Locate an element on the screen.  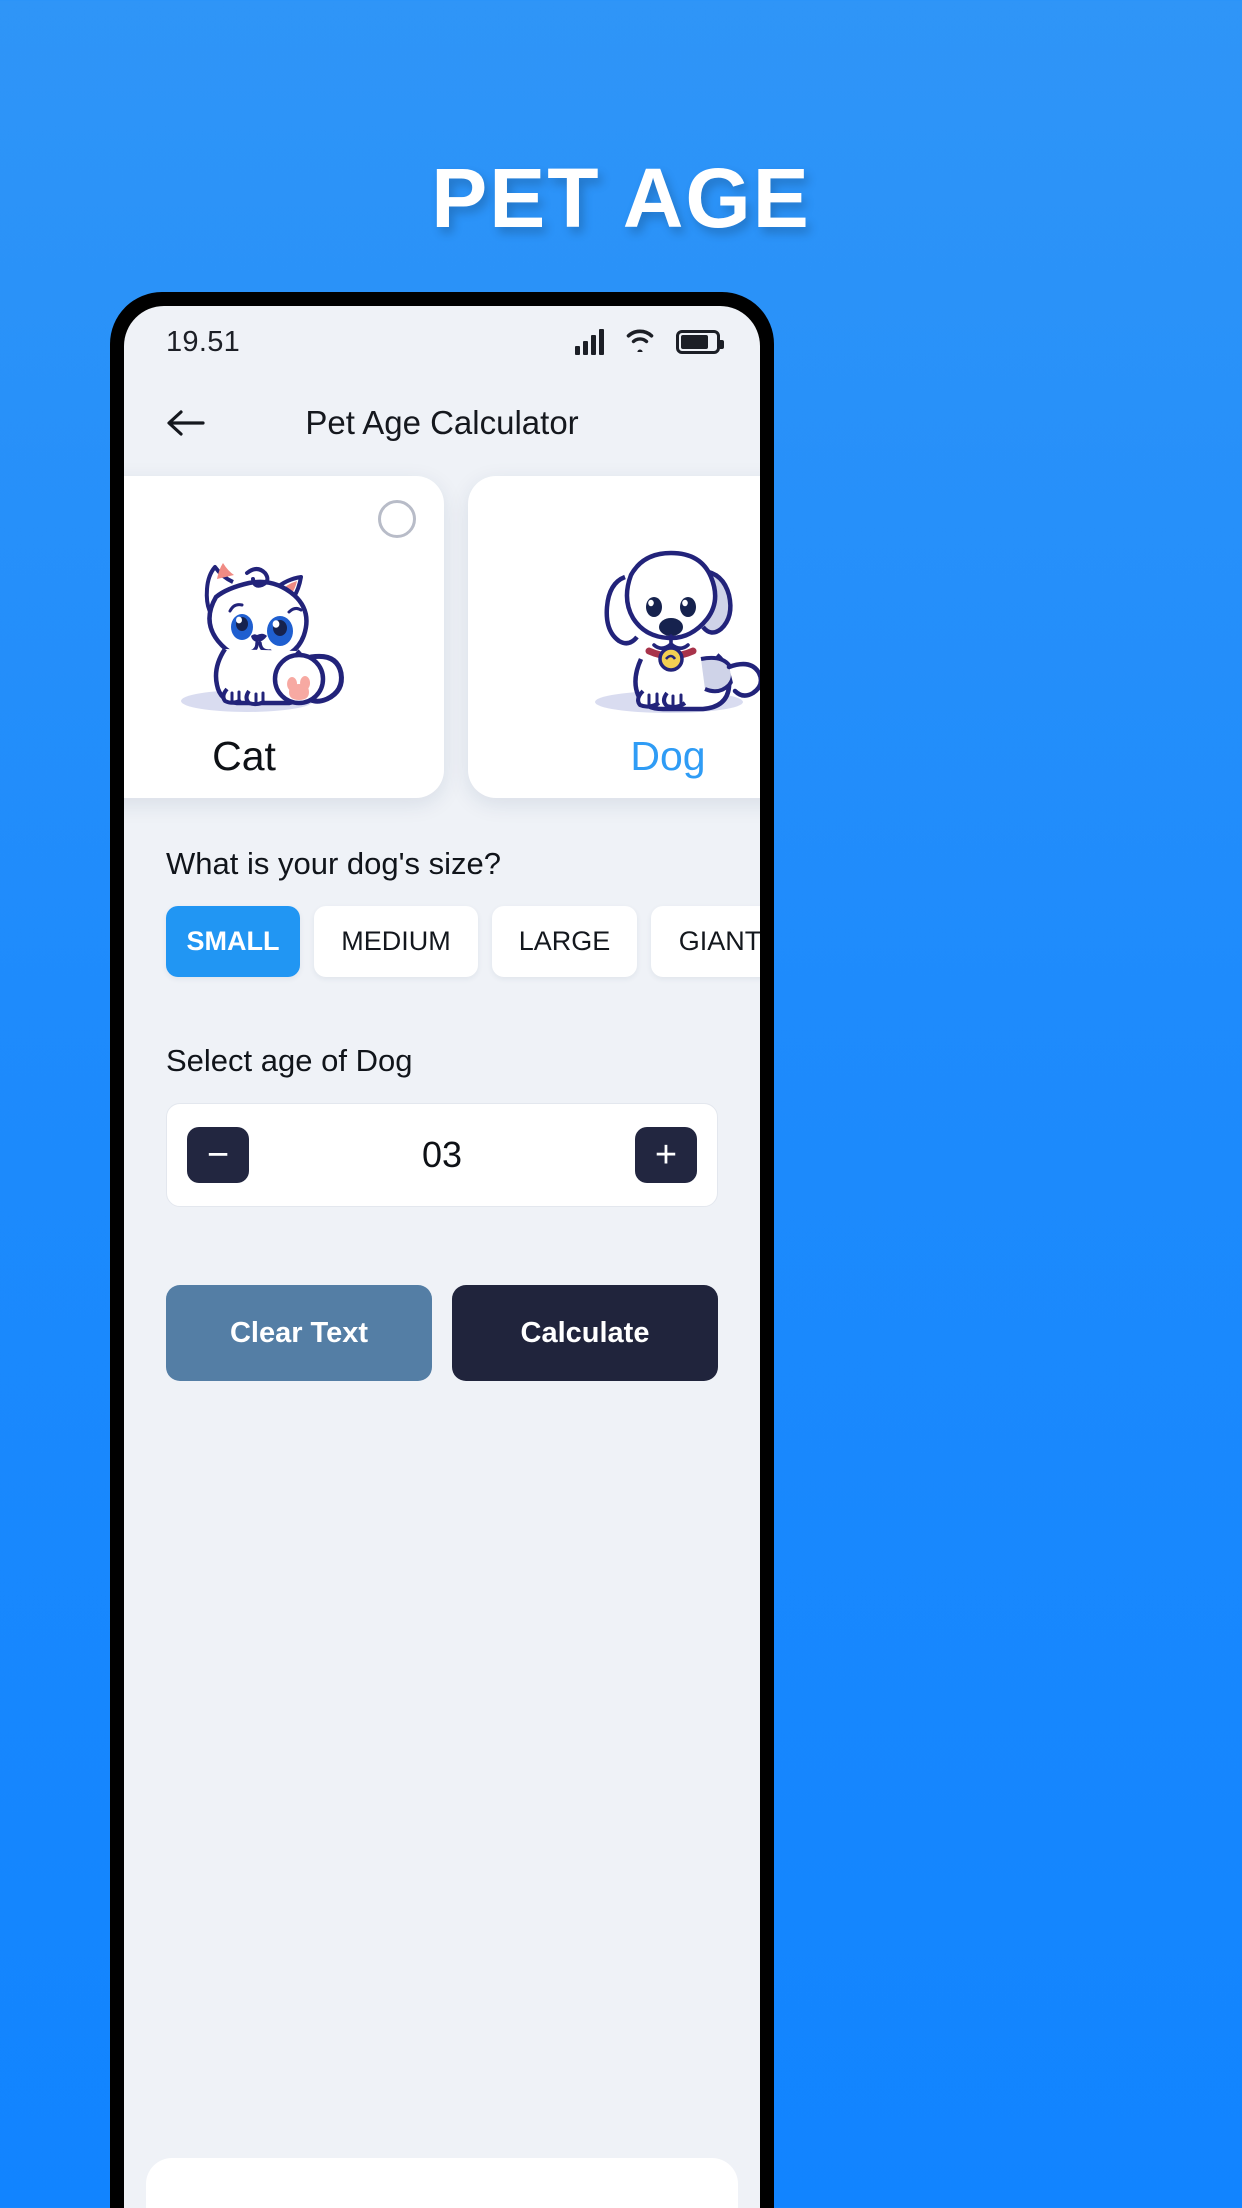
pet-card-label-cat: Cat is located at coordinates (244, 756).